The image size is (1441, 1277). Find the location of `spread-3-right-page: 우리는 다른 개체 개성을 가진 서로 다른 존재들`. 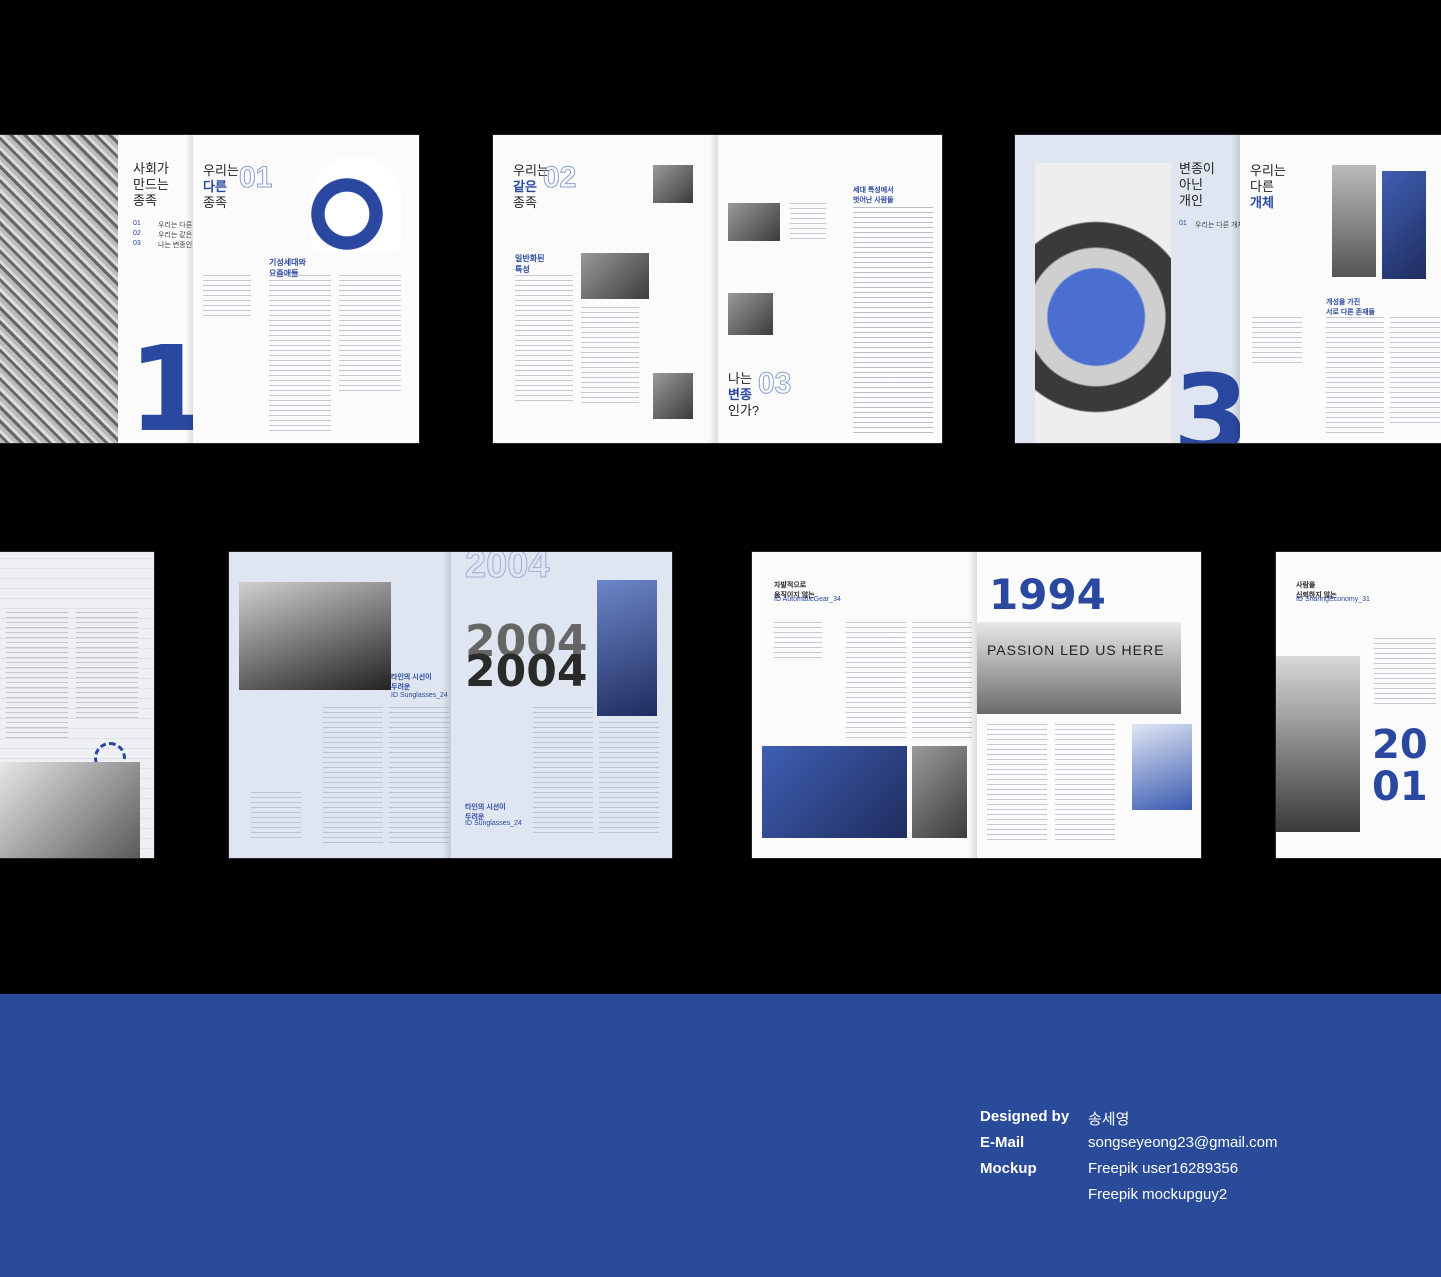

spread-3-right-page: 우리는 다른 개체 개성을 가진 서로 다른 존재들 is located at coordinates (1340, 289).